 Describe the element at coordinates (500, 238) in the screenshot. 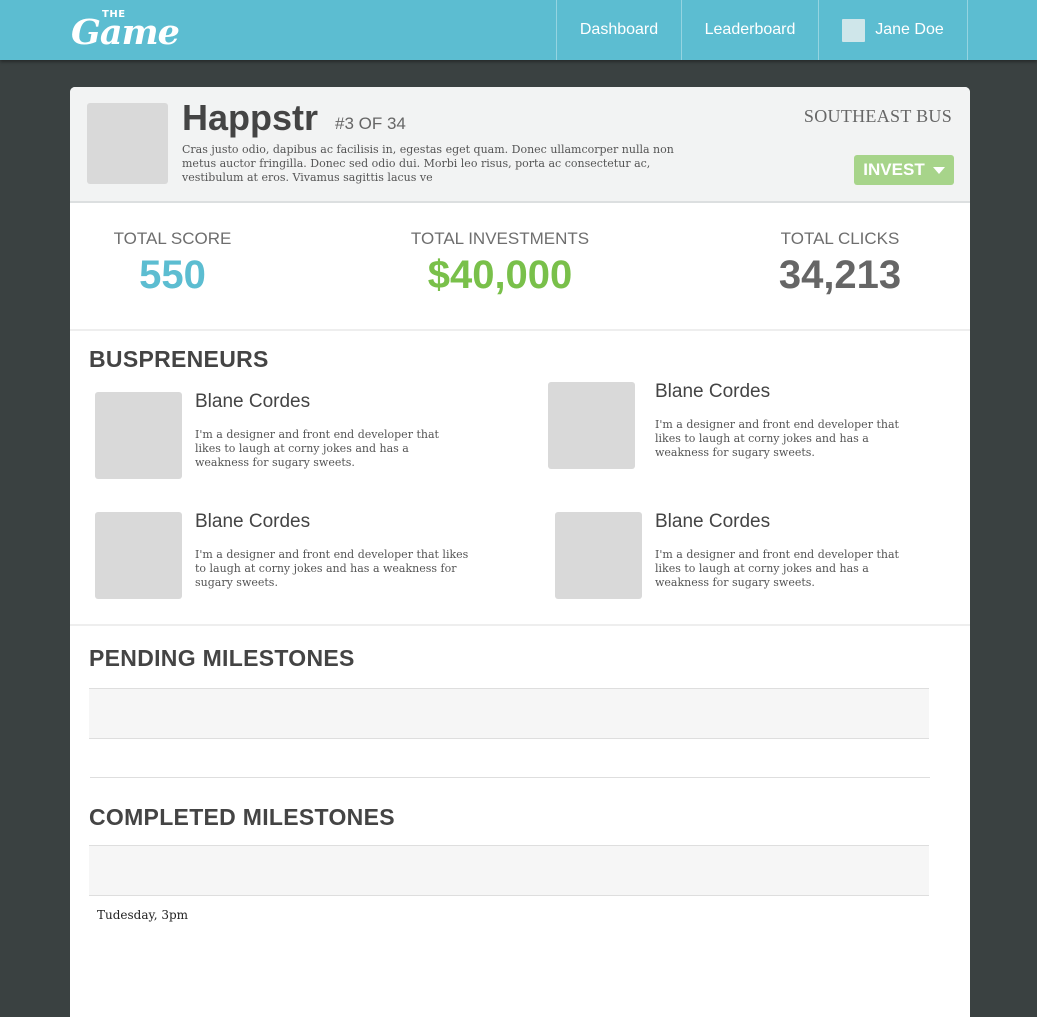

I see `stat-label: TOTAL INVESTMENTS` at that location.